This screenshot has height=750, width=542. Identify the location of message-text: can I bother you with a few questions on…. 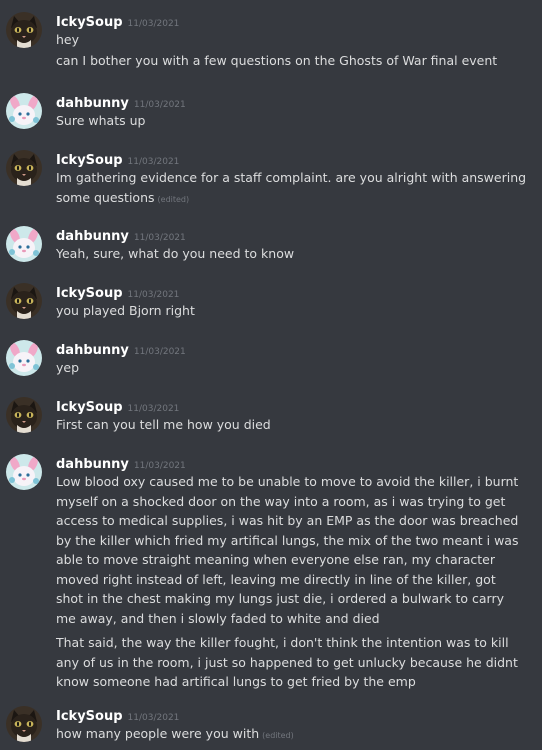
(277, 60).